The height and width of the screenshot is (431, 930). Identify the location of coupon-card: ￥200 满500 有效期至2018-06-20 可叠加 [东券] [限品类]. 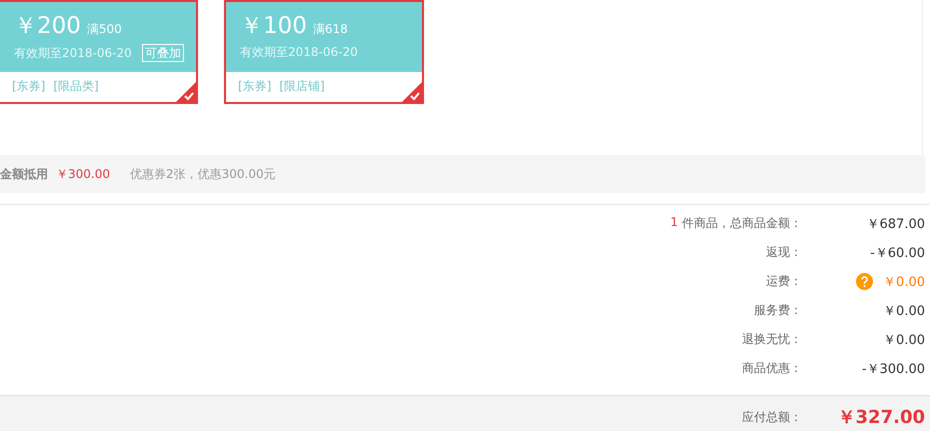
(99, 52).